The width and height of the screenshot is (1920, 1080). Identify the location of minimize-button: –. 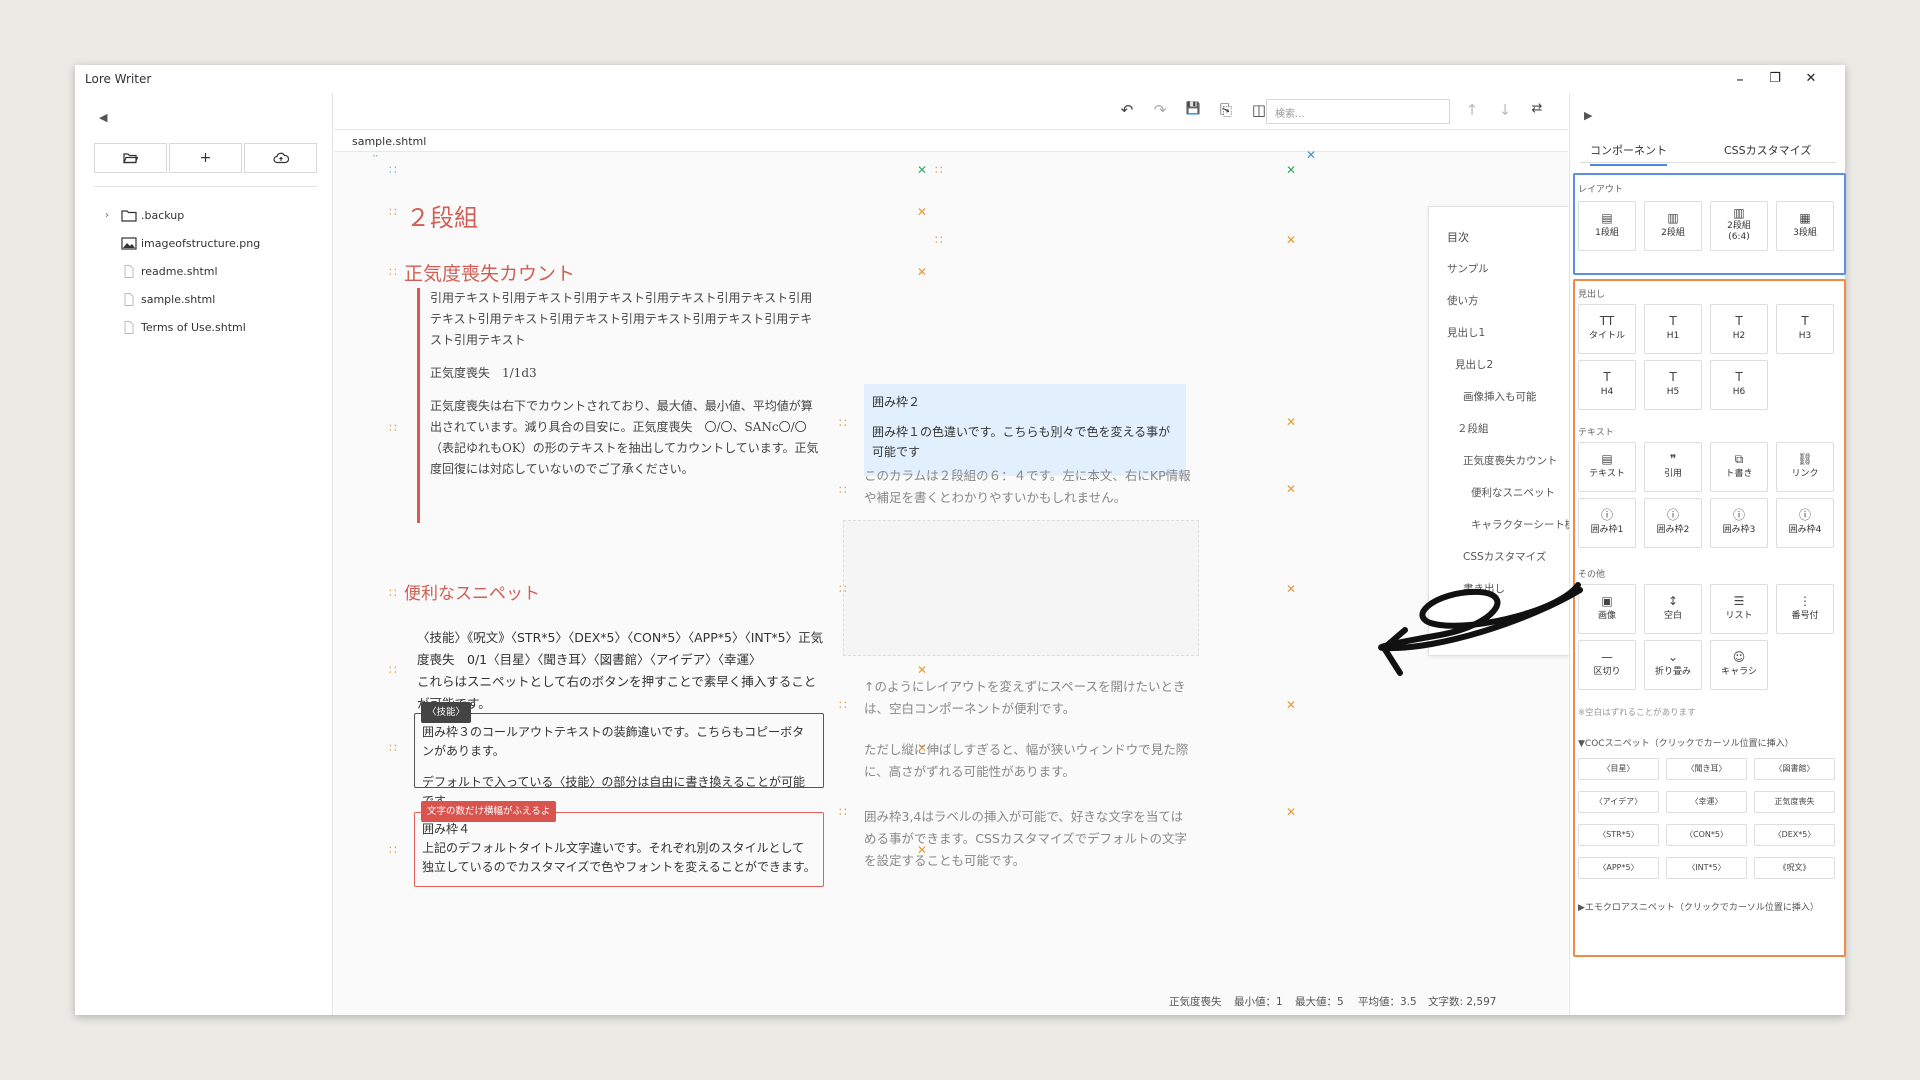
(1740, 79).